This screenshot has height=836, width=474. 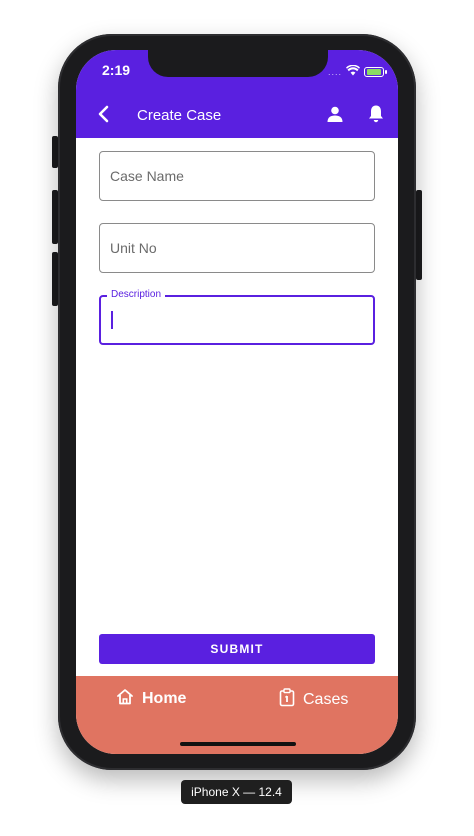 I want to click on battery-level, so click(x=374, y=72).